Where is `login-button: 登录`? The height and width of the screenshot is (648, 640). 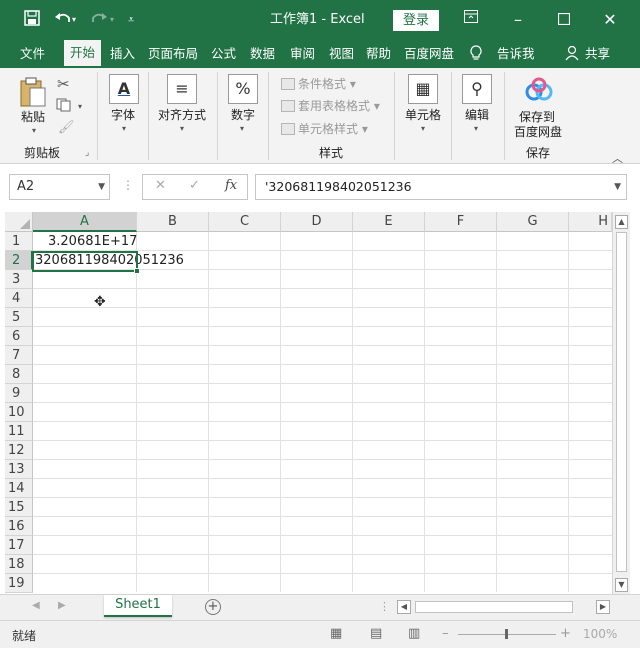 login-button: 登录 is located at coordinates (416, 20).